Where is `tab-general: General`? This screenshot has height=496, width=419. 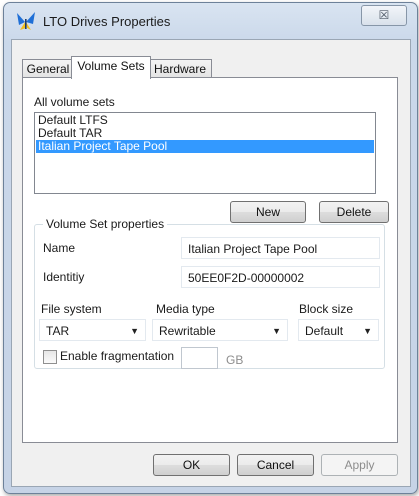
tab-general: General is located at coordinates (48, 69).